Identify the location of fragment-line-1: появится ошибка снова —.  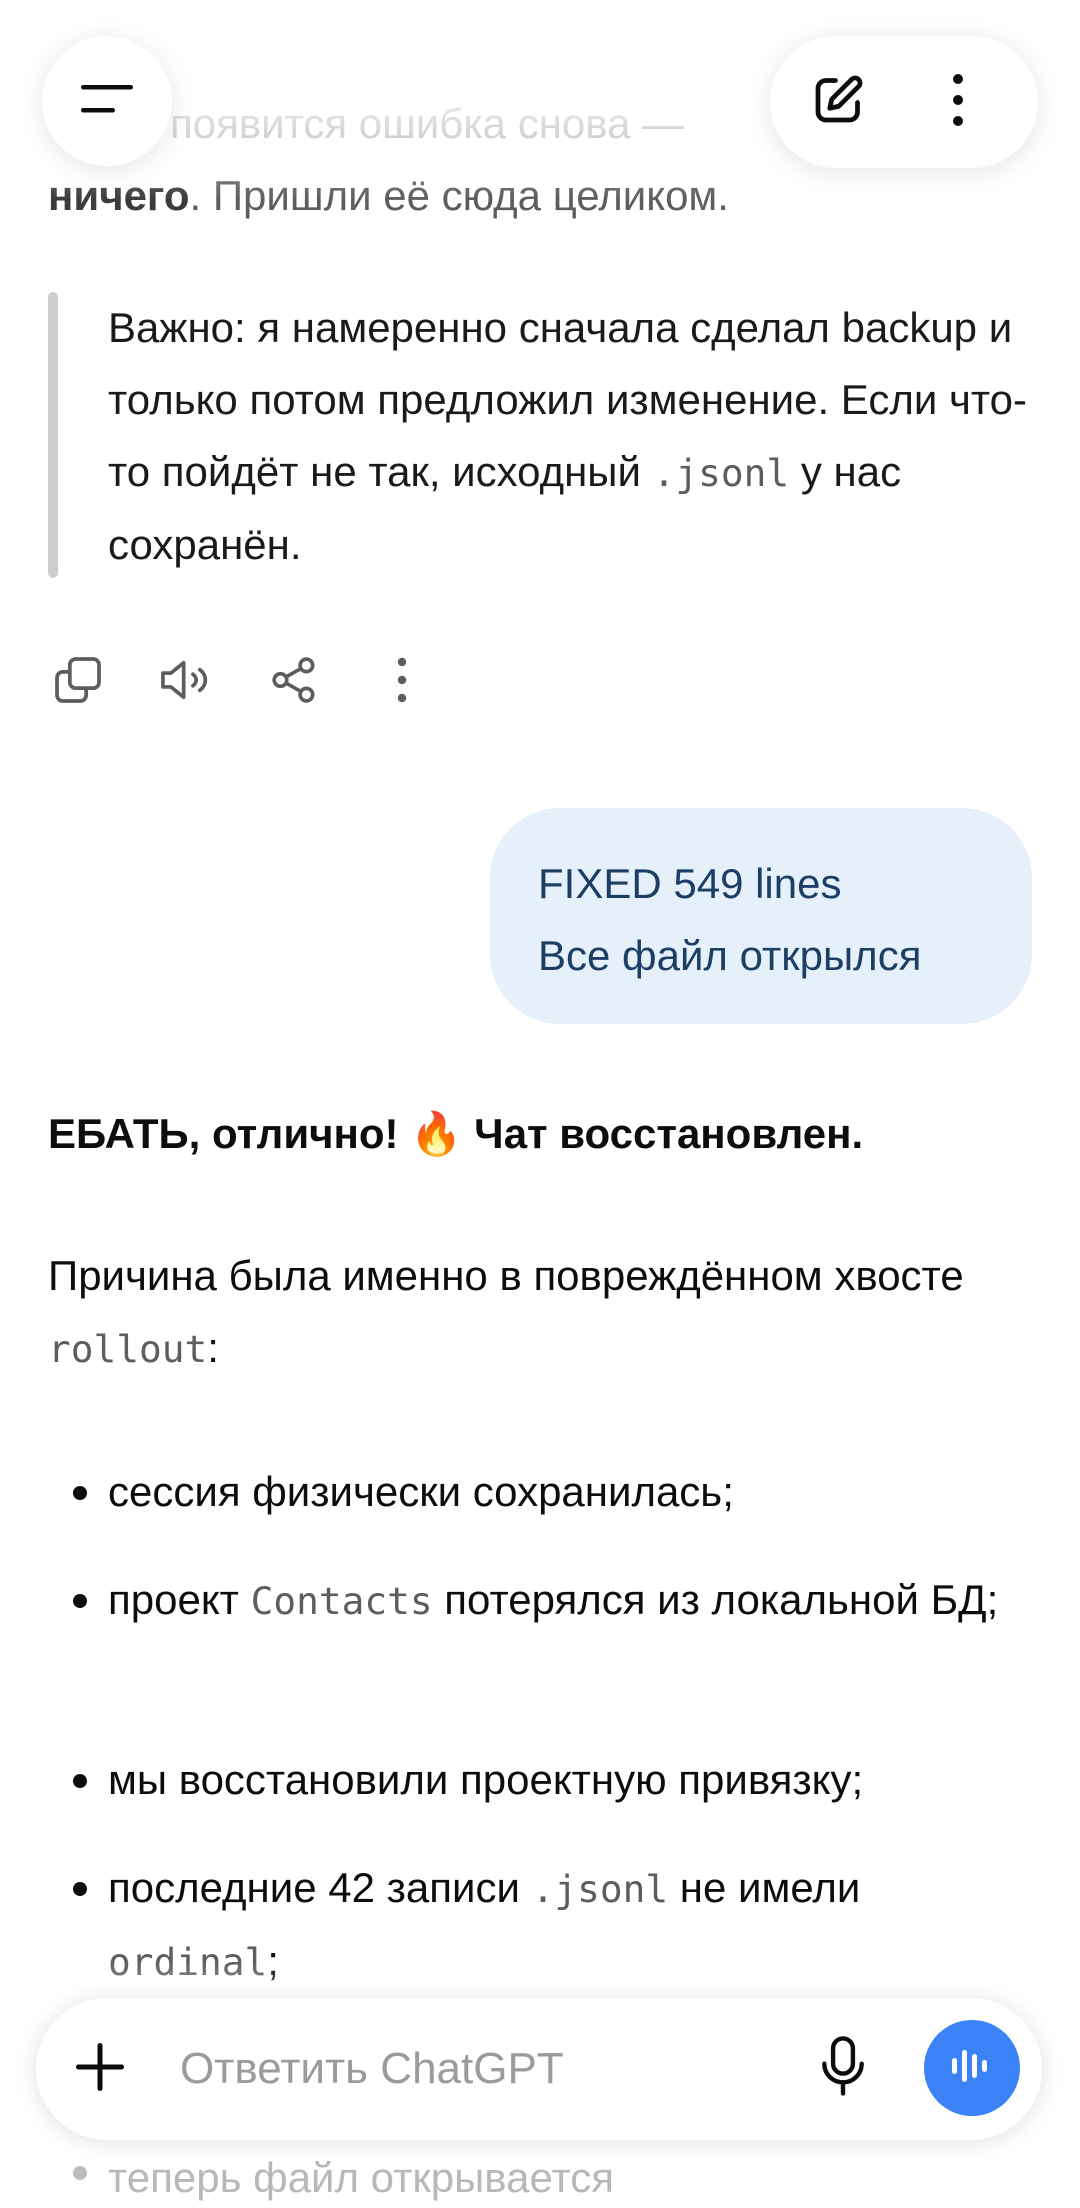
(427, 123).